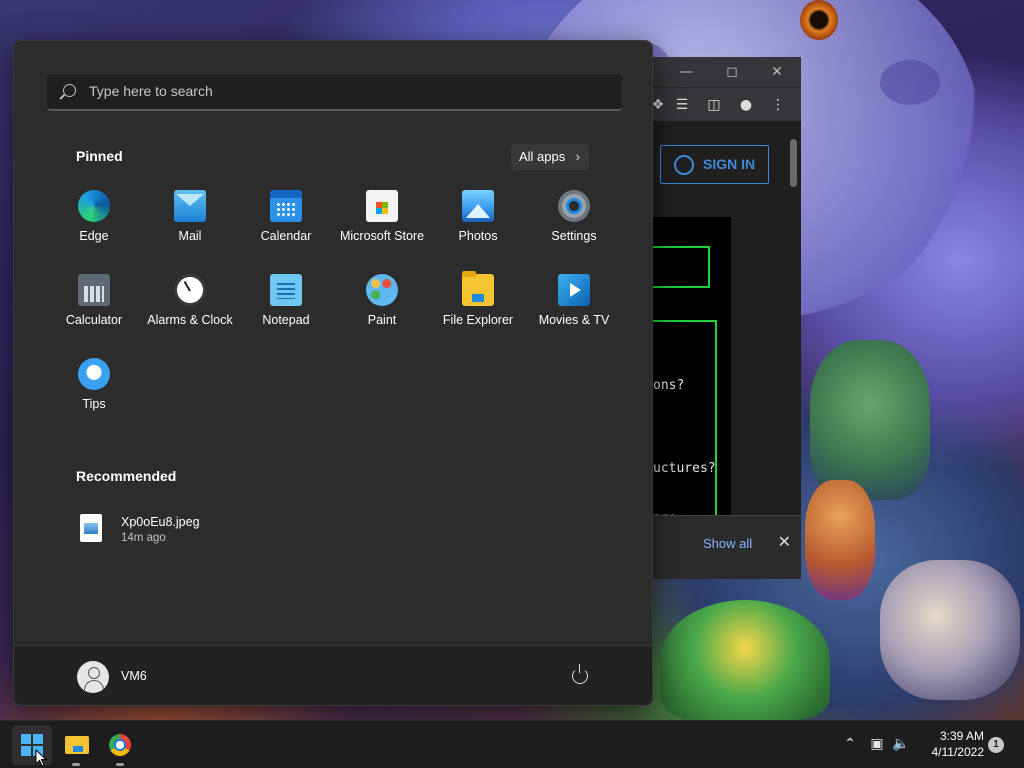 The height and width of the screenshot is (768, 1024). I want to click on pinned-title: Pinned, so click(99, 156).